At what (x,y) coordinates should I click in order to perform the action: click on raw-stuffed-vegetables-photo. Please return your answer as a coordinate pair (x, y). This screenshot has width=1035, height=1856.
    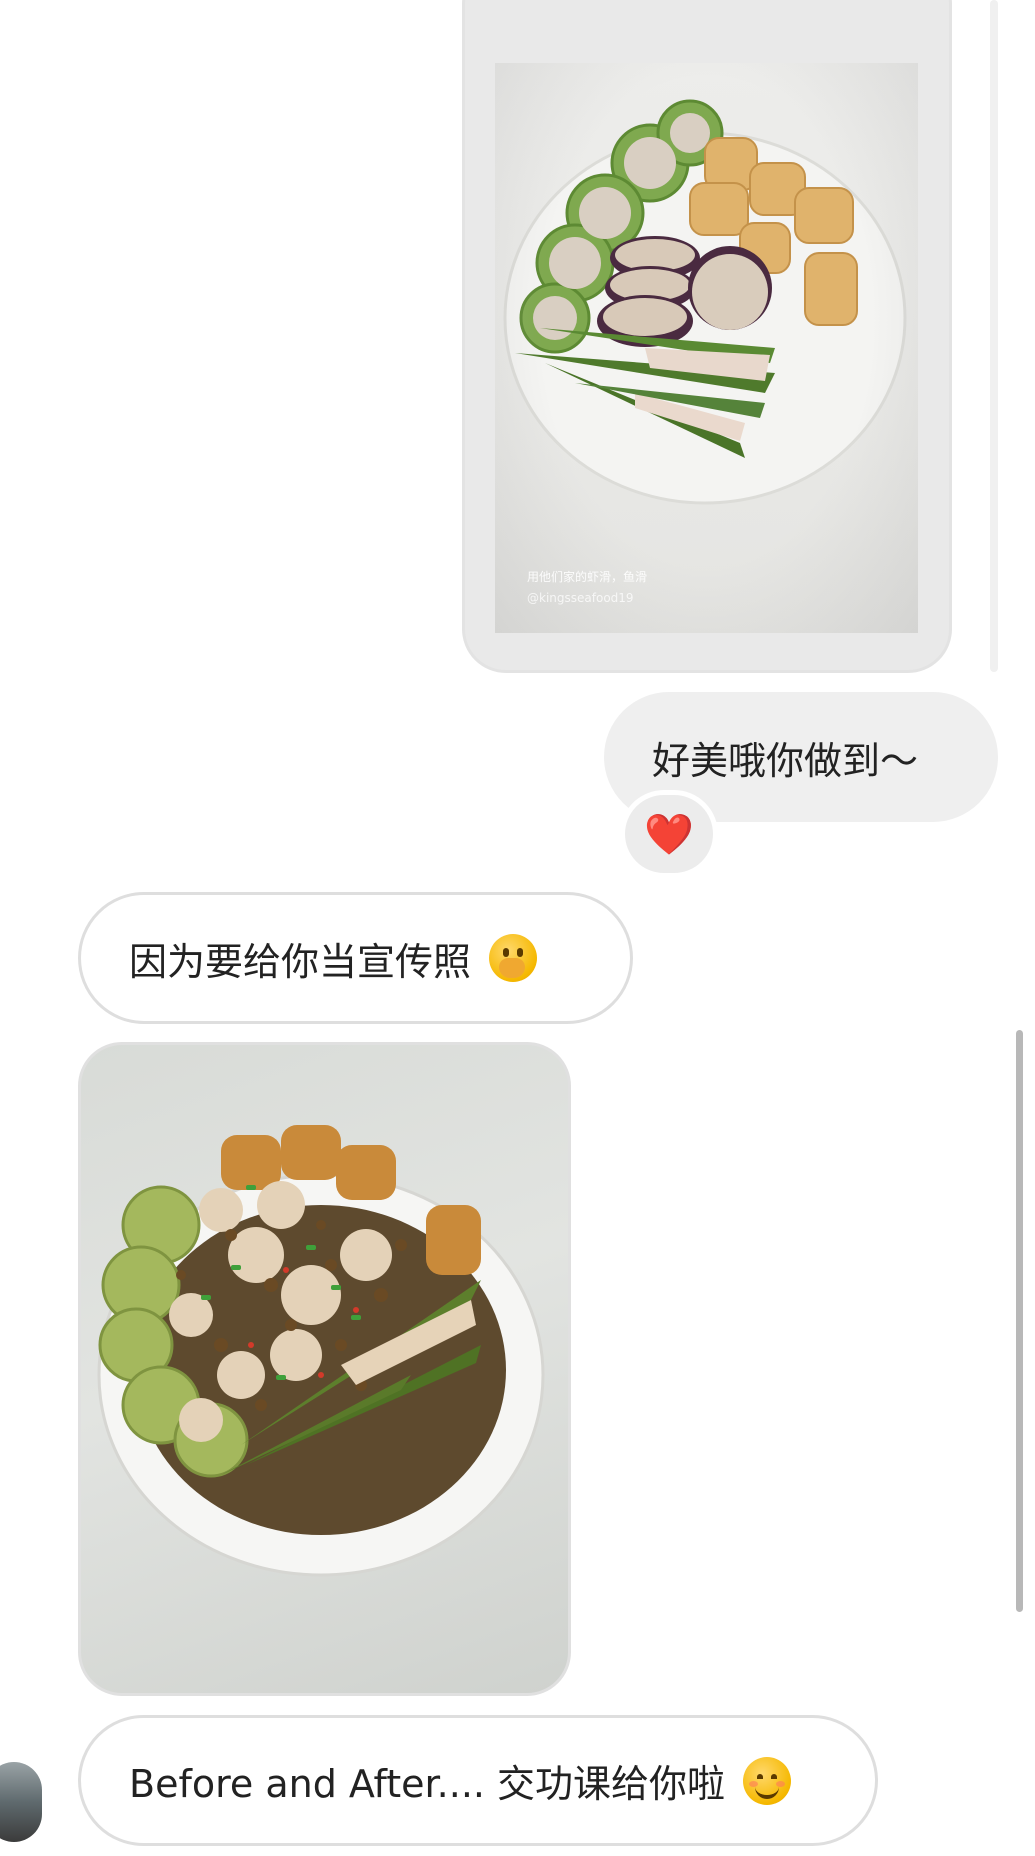
    Looking at the image, I should click on (705, 302).